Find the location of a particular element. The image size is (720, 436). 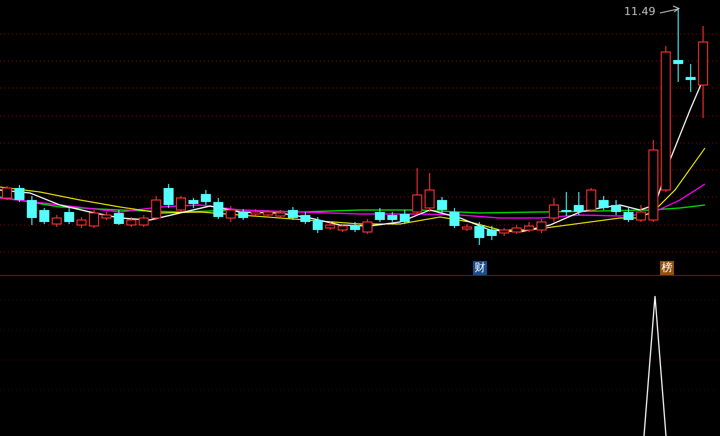

event-marker: 榜 is located at coordinates (667, 268).